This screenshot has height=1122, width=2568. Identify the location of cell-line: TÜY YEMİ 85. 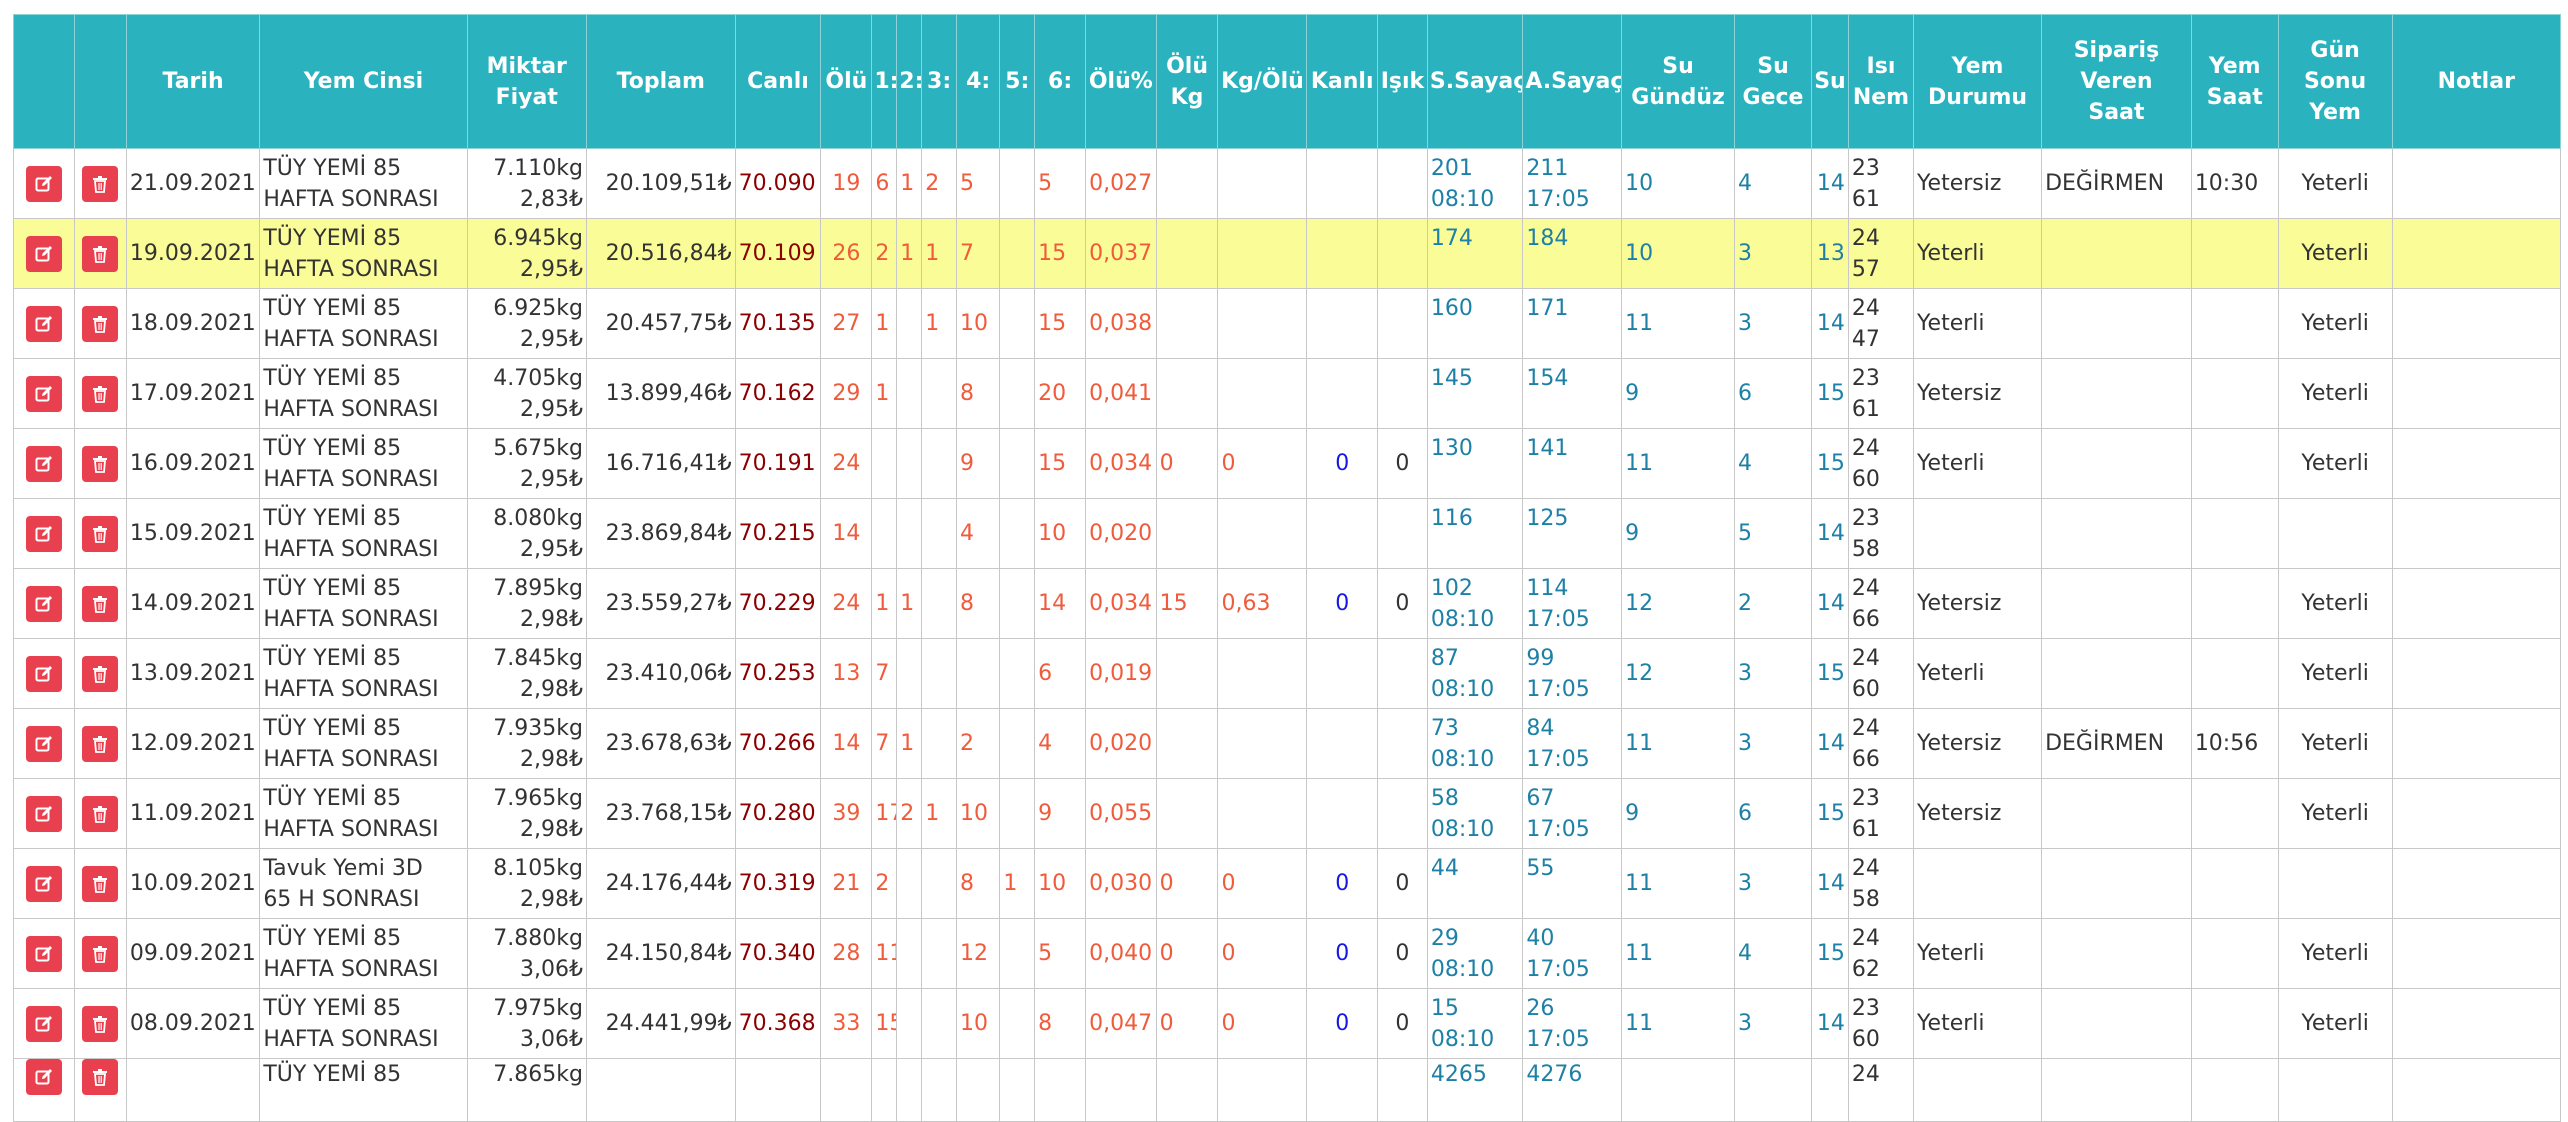
(332, 728).